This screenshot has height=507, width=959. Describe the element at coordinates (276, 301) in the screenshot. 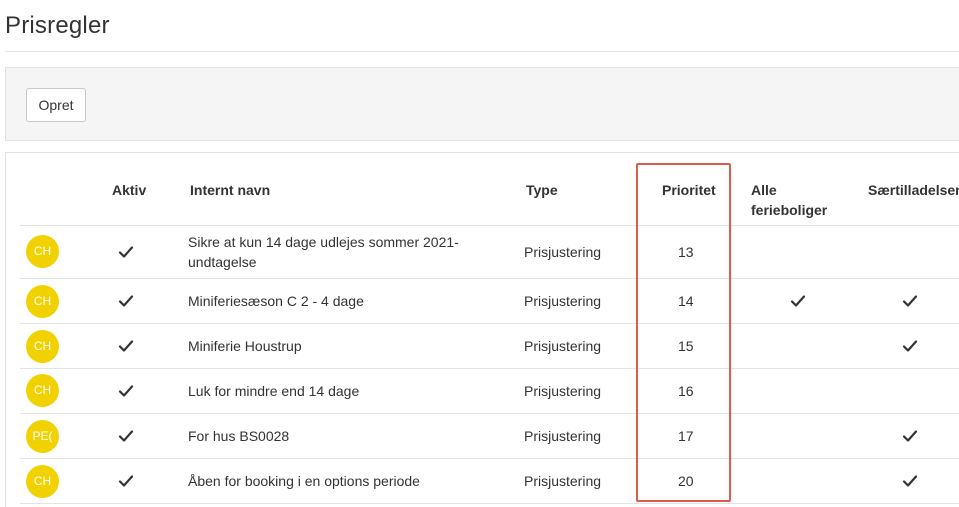

I see `rule-name: Miniferiesæson C 2 - 4 dage` at that location.